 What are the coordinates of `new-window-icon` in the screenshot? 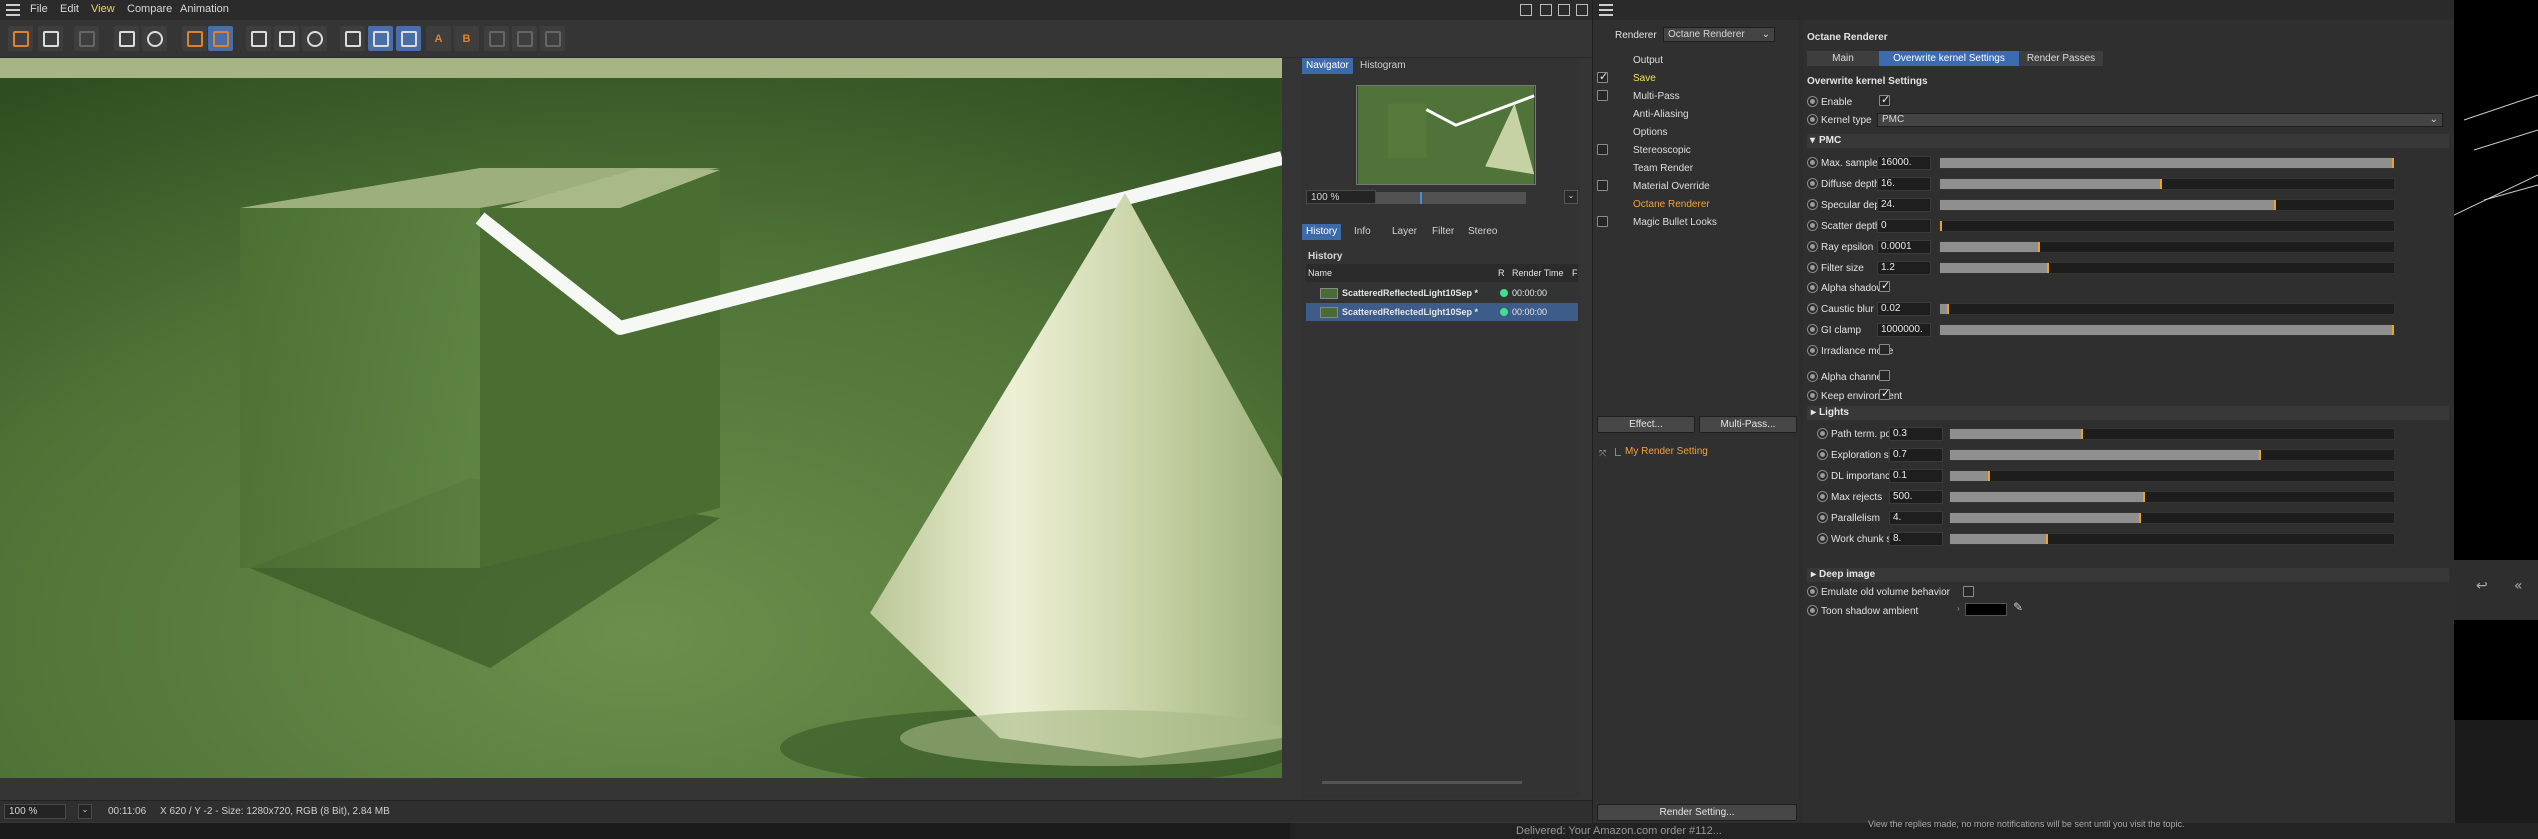 It's located at (1546, 10).